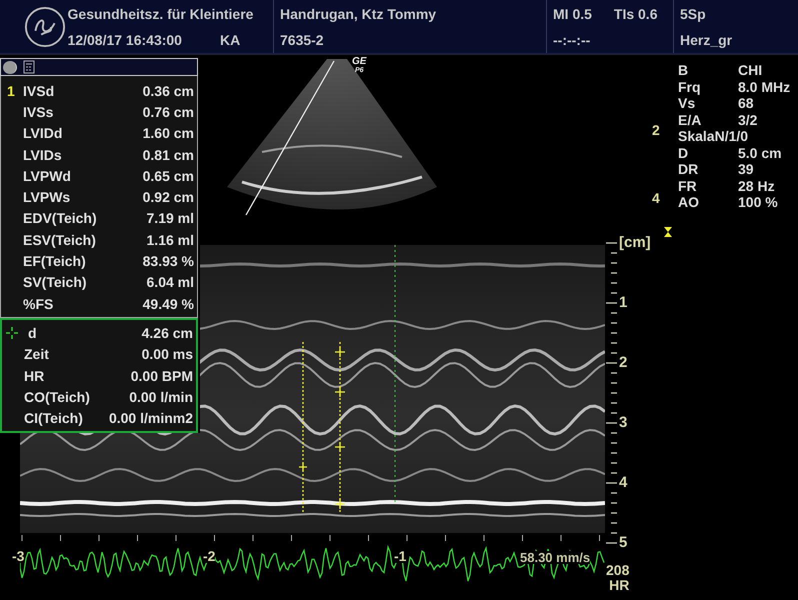  Describe the element at coordinates (168, 154) in the screenshot. I see `measurement-value: 0.81 cm` at that location.